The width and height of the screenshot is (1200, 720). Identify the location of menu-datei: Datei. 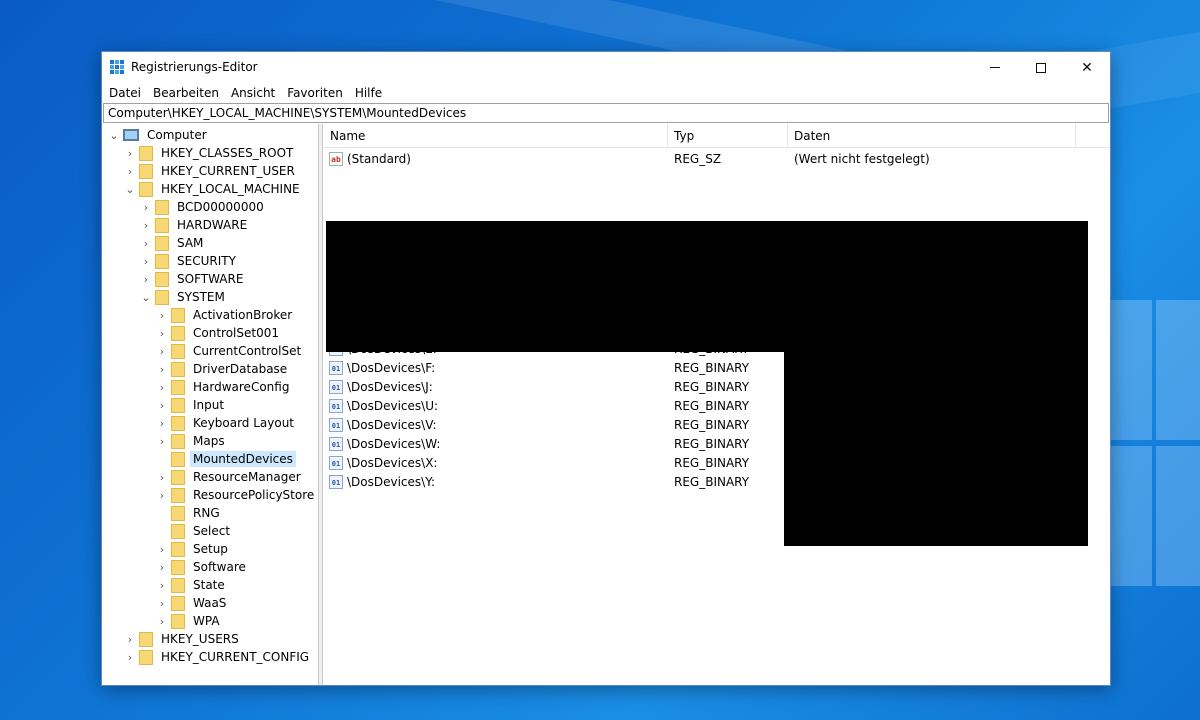
(126, 93).